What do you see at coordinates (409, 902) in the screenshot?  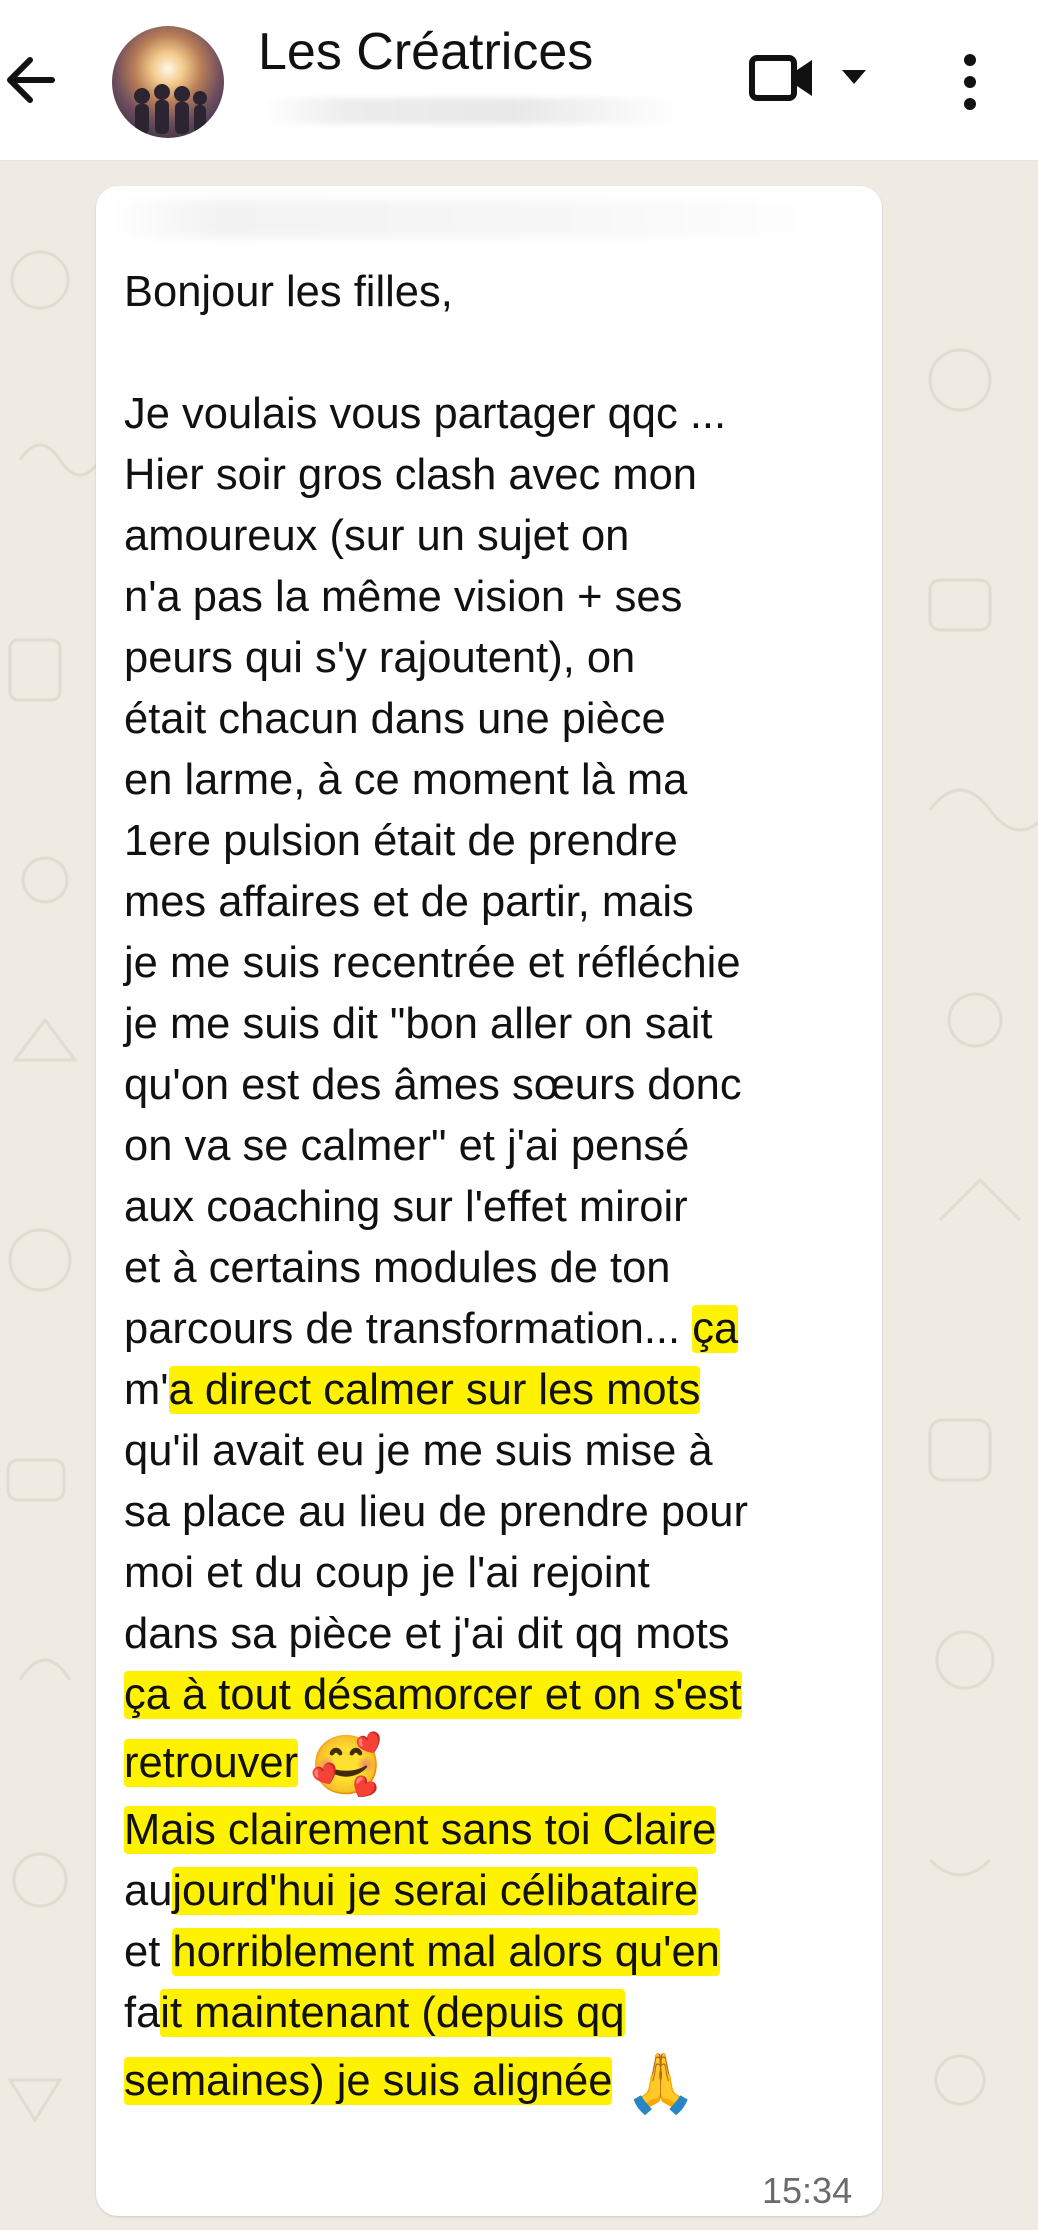 I see `message-line: mes affaires et de partir, mais` at bounding box center [409, 902].